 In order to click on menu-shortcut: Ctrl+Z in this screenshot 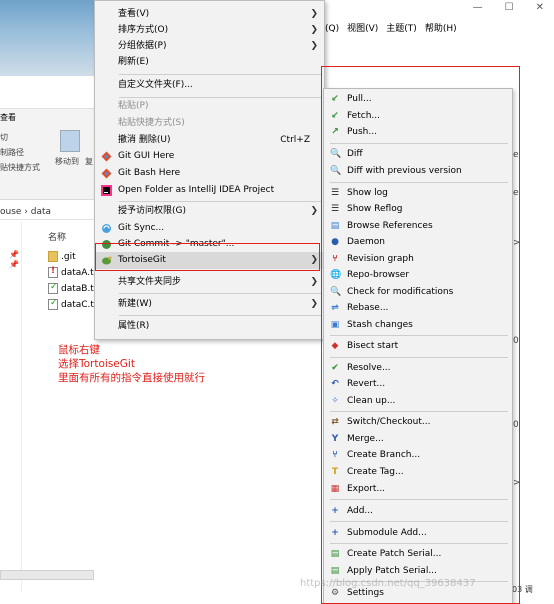, I will do `click(295, 140)`.